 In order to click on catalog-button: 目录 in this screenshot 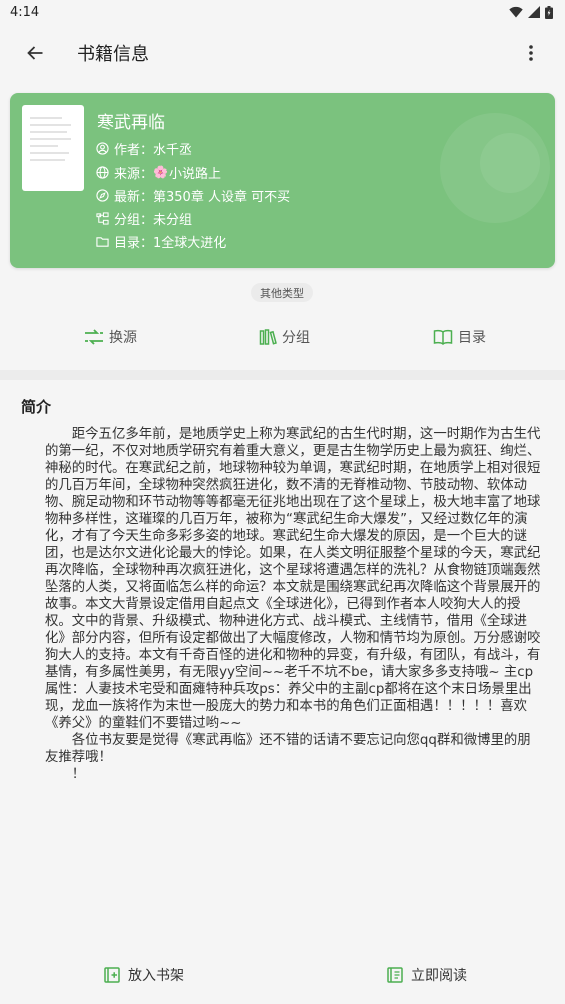, I will do `click(459, 337)`.